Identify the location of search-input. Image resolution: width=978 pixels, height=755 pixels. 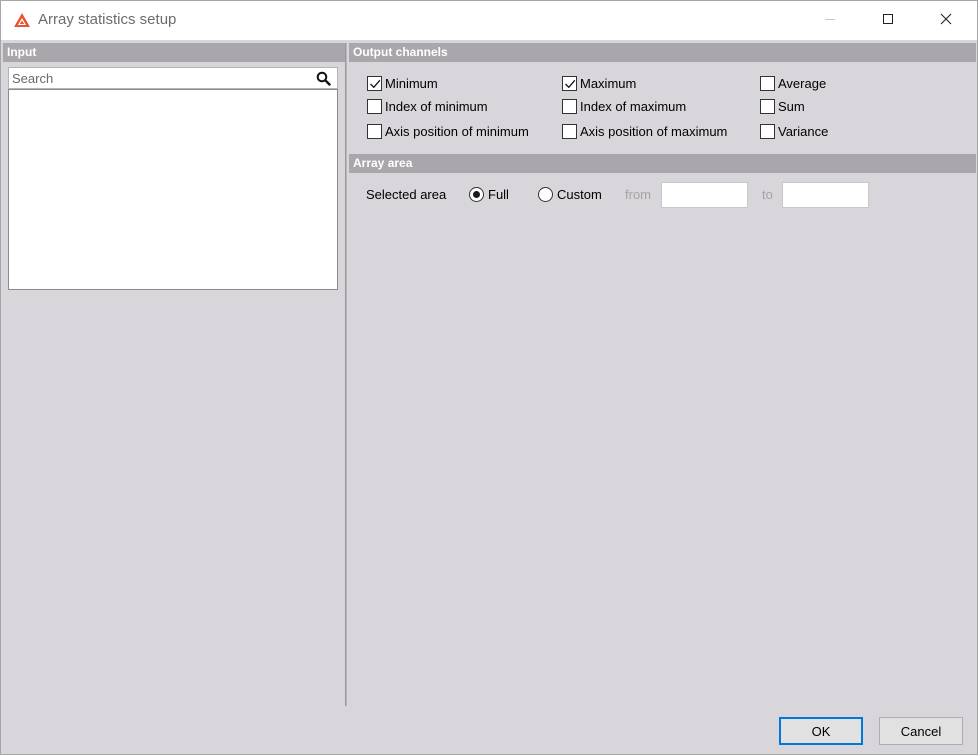
(160, 78).